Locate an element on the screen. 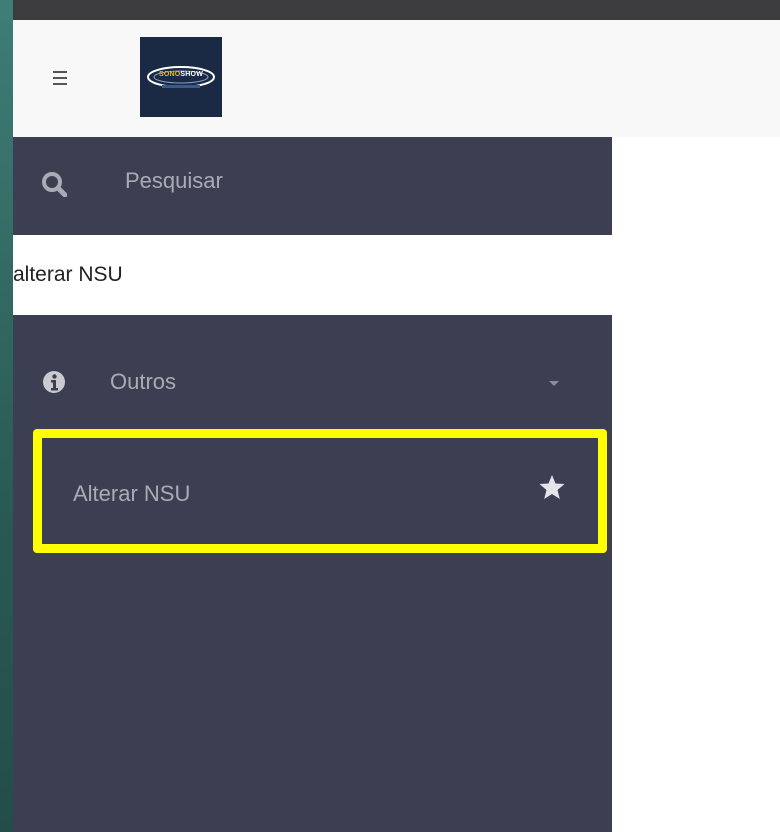 The image size is (780, 832). window-top-bar is located at coordinates (390, 10).